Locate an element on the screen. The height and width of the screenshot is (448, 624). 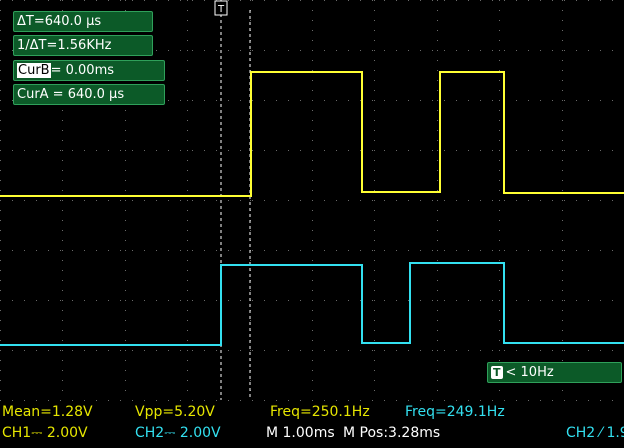
trigger-position-marker: T is located at coordinates (221, 8).